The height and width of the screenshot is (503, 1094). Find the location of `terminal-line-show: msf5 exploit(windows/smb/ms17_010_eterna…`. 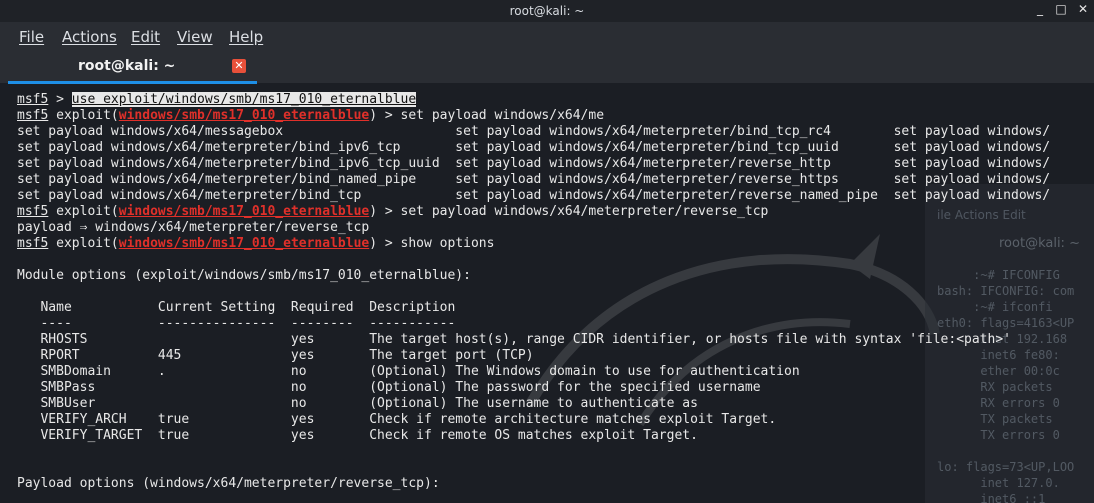

terminal-line-show: msf5 exploit(windows/smb/ms17_010_eterna… is located at coordinates (533, 244).